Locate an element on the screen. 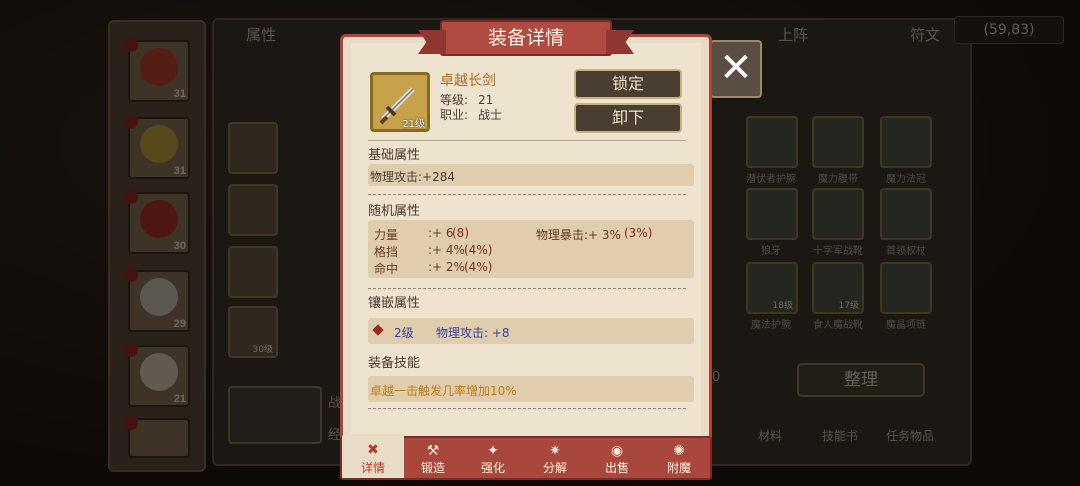 Image resolution: width=1080 pixels, height=486 pixels. tab-label: 强化 is located at coordinates (492, 468).